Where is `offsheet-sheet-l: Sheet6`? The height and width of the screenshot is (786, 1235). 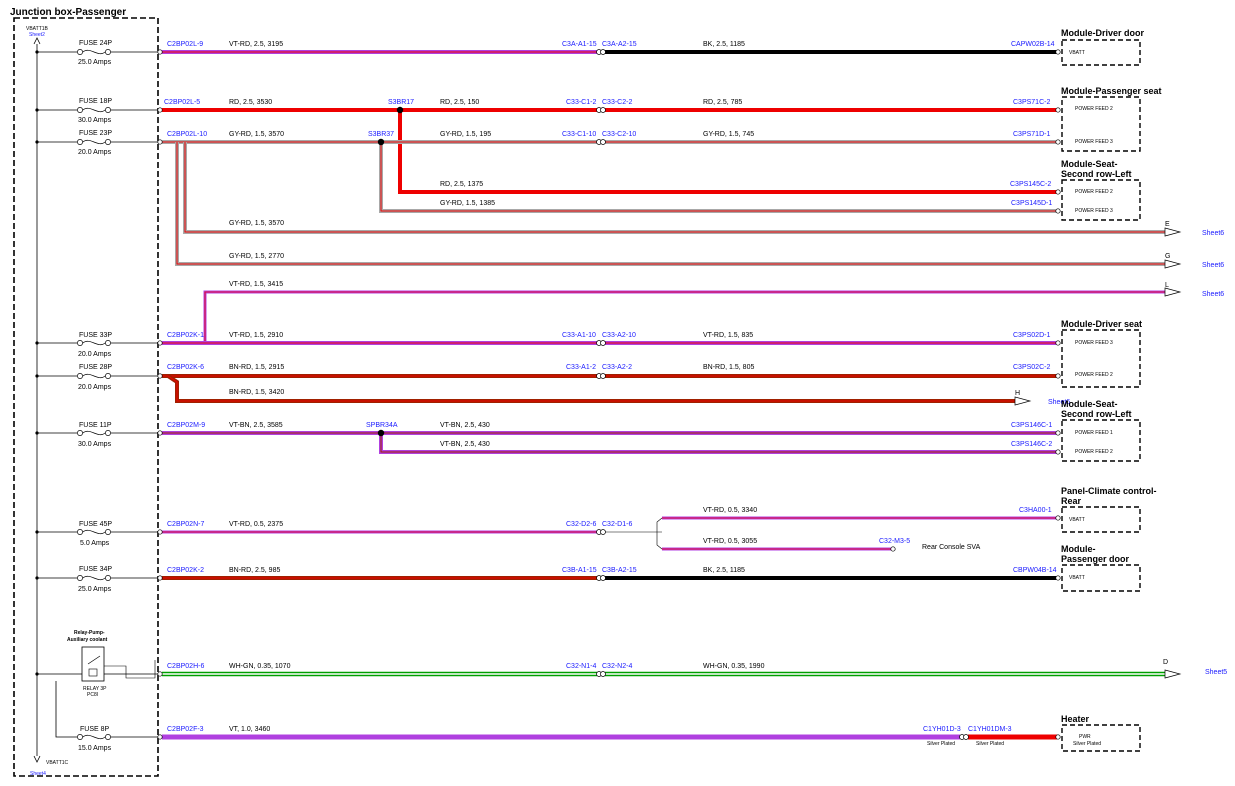
offsheet-sheet-l: Sheet6 is located at coordinates (1213, 294).